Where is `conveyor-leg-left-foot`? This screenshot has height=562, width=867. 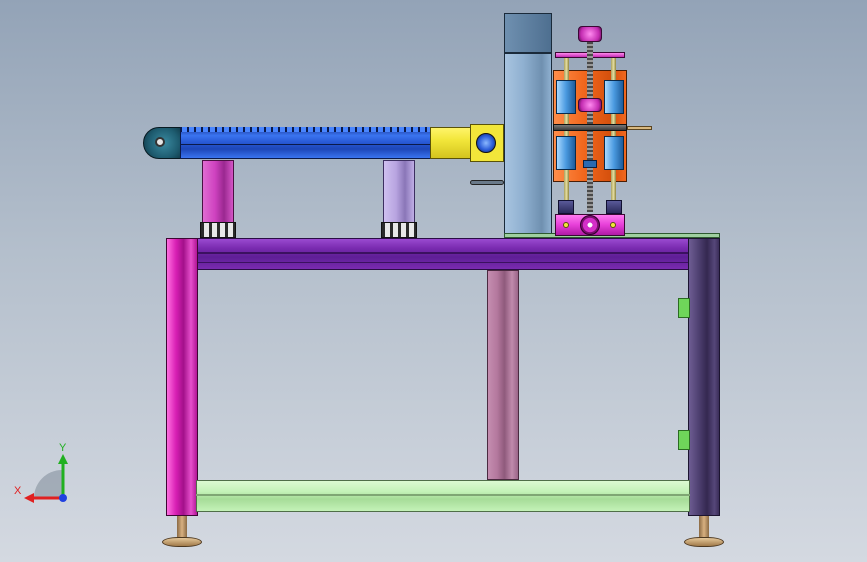
conveyor-leg-left-foot is located at coordinates (218, 230).